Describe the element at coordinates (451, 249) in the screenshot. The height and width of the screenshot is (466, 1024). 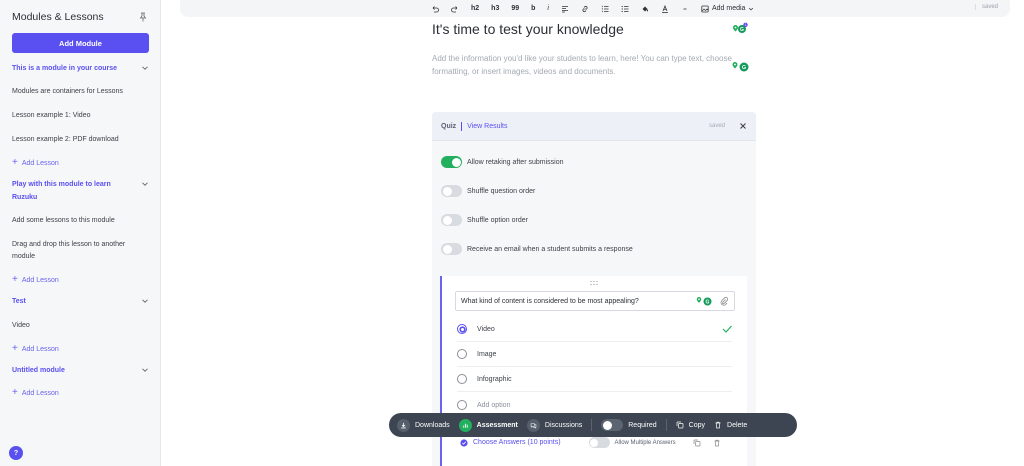
I see `email-notification-toggle` at that location.